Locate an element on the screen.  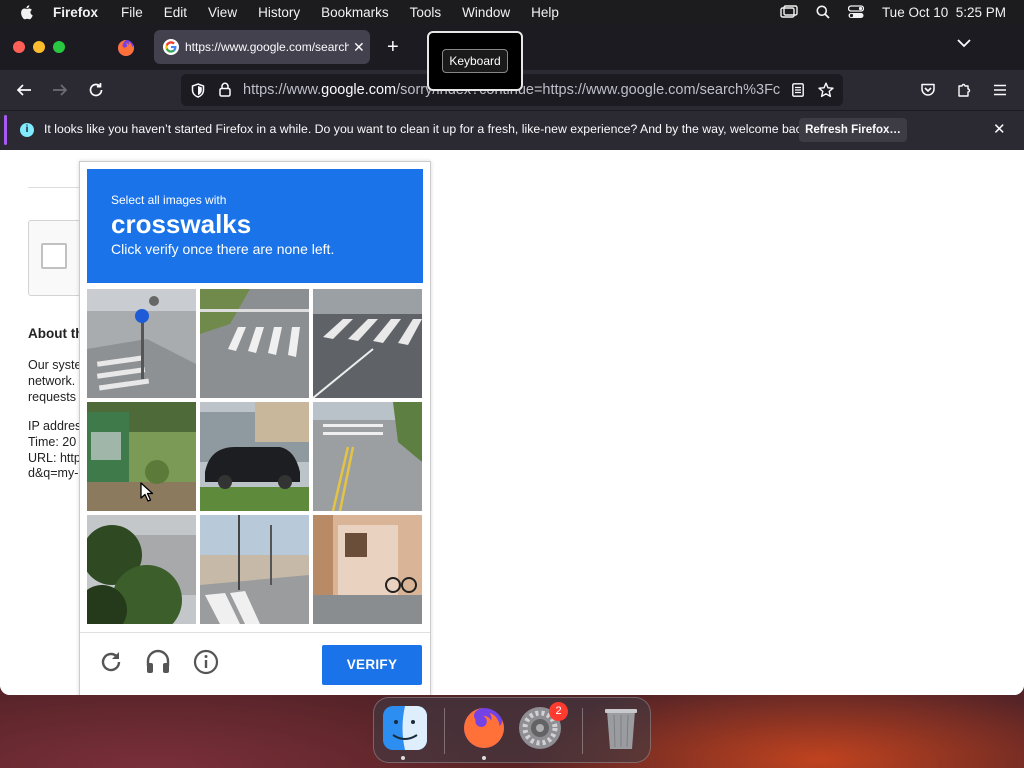
spotlight-search-icon is located at coordinates (823, 12).